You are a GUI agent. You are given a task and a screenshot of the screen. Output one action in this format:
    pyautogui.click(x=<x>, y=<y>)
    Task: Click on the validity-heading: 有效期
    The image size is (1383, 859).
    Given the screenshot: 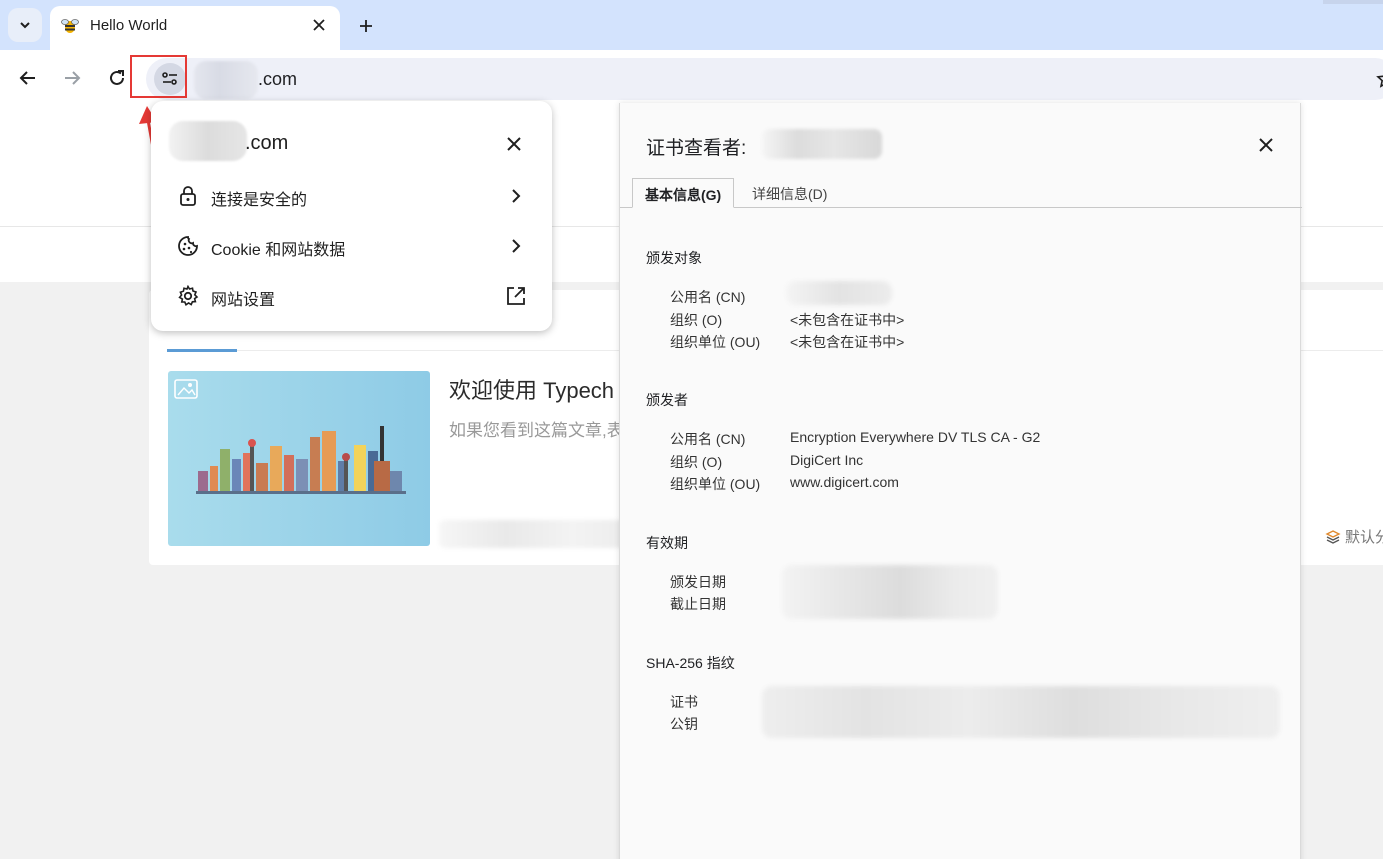 What is the action you would take?
    pyautogui.click(x=667, y=543)
    